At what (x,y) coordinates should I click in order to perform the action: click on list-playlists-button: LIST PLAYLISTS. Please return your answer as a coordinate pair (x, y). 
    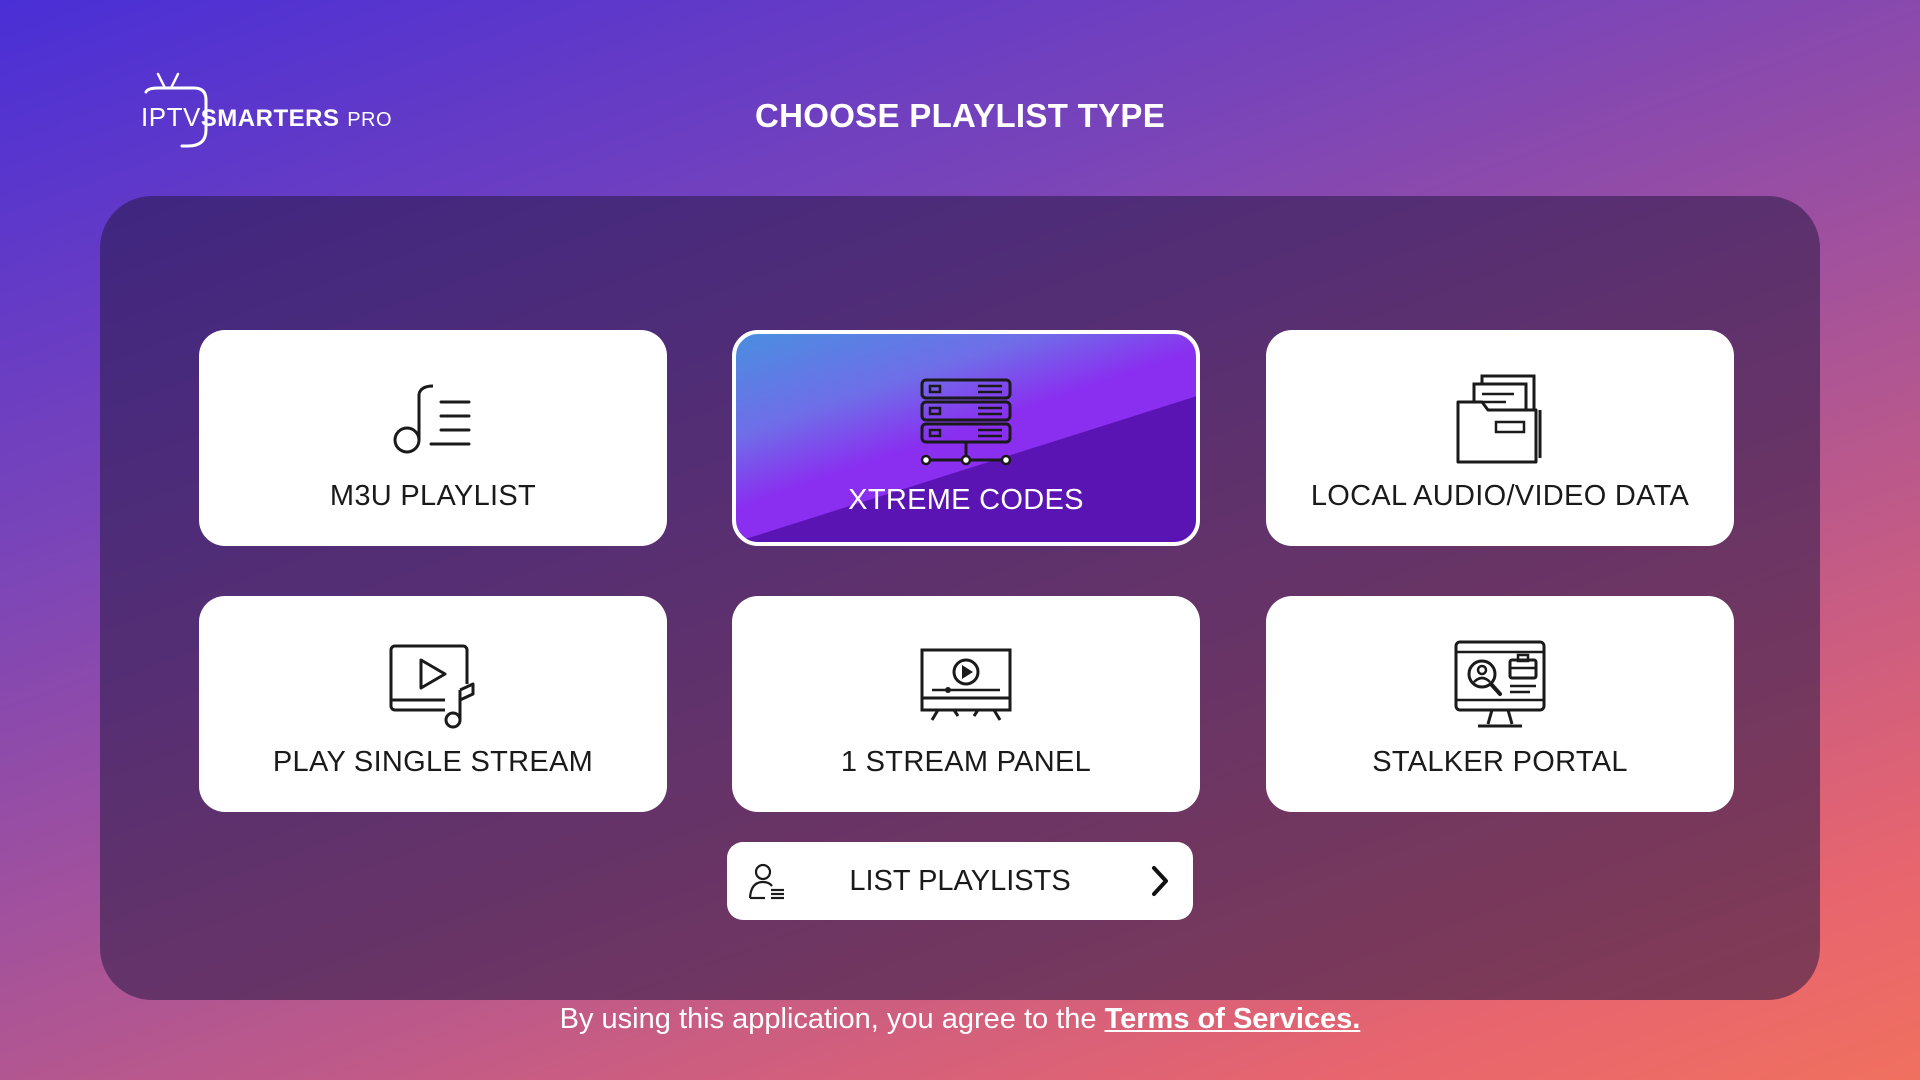
    Looking at the image, I should click on (960, 881).